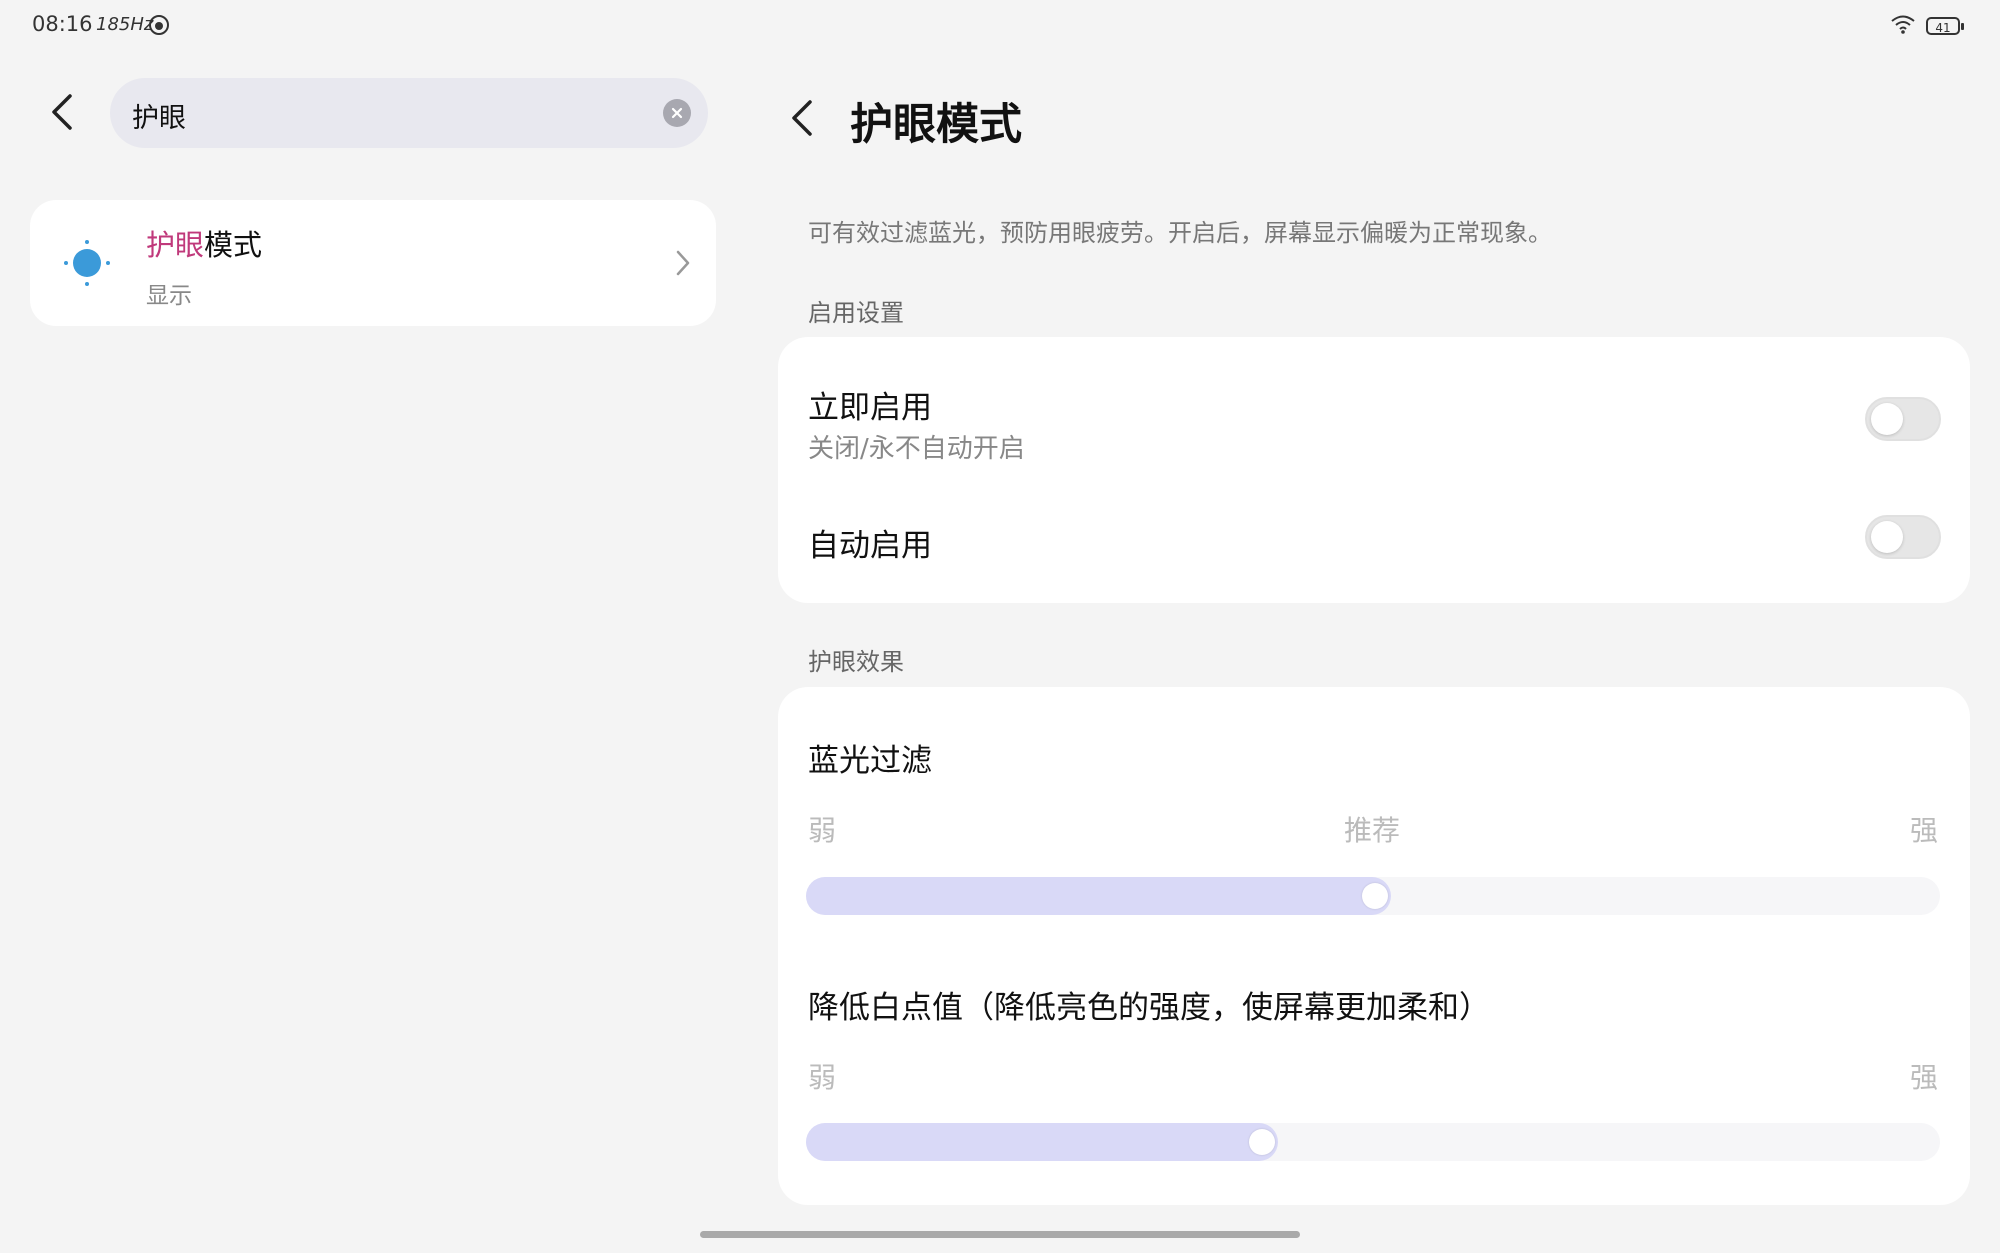 The height and width of the screenshot is (1253, 2000). Describe the element at coordinates (683, 265) in the screenshot. I see `chevron-right-icon` at that location.